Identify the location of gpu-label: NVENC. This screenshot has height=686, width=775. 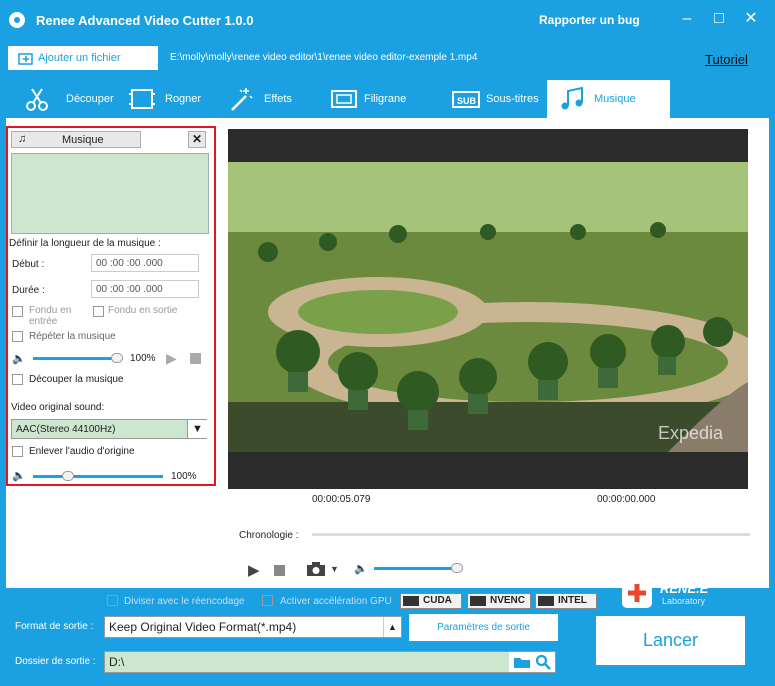
(508, 600).